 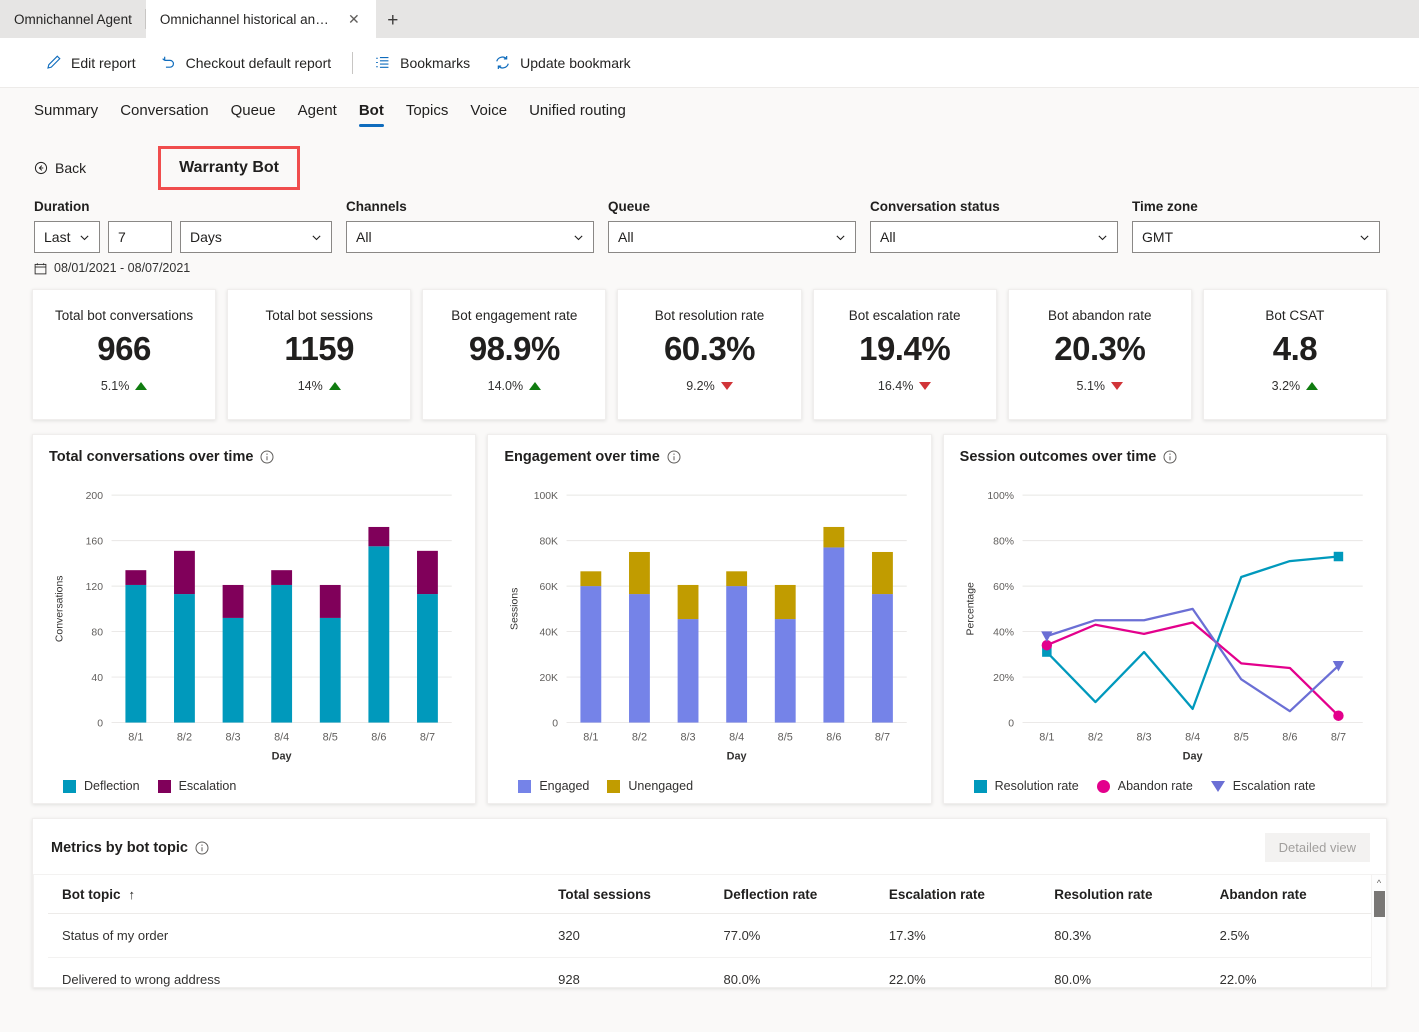 I want to click on conversation-status-select: All, so click(x=994, y=237).